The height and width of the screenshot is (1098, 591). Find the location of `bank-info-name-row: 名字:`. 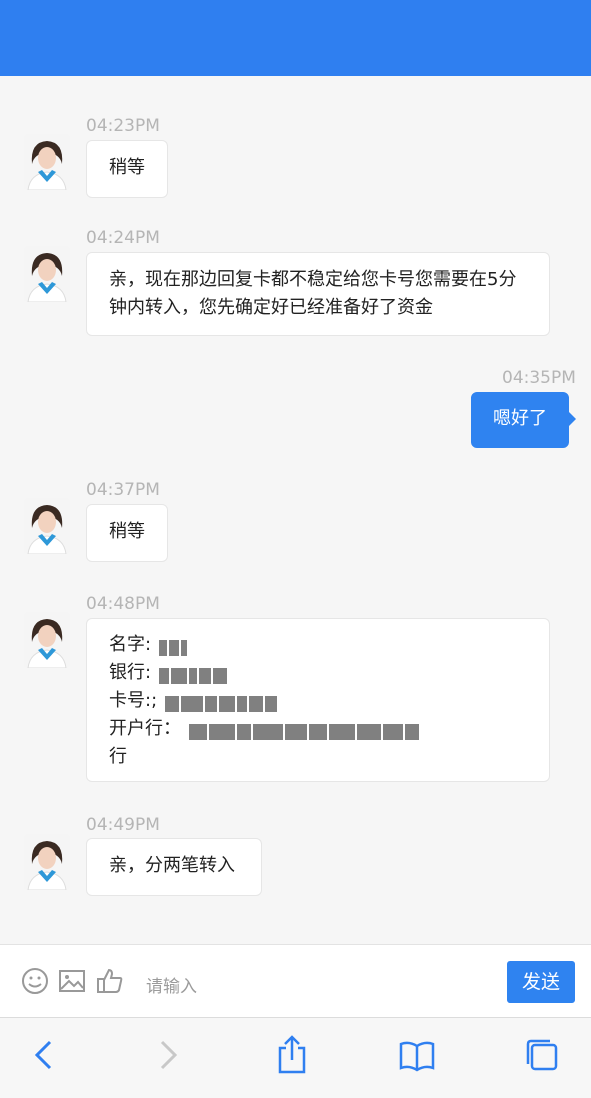

bank-info-name-row: 名字: is located at coordinates (318, 645).